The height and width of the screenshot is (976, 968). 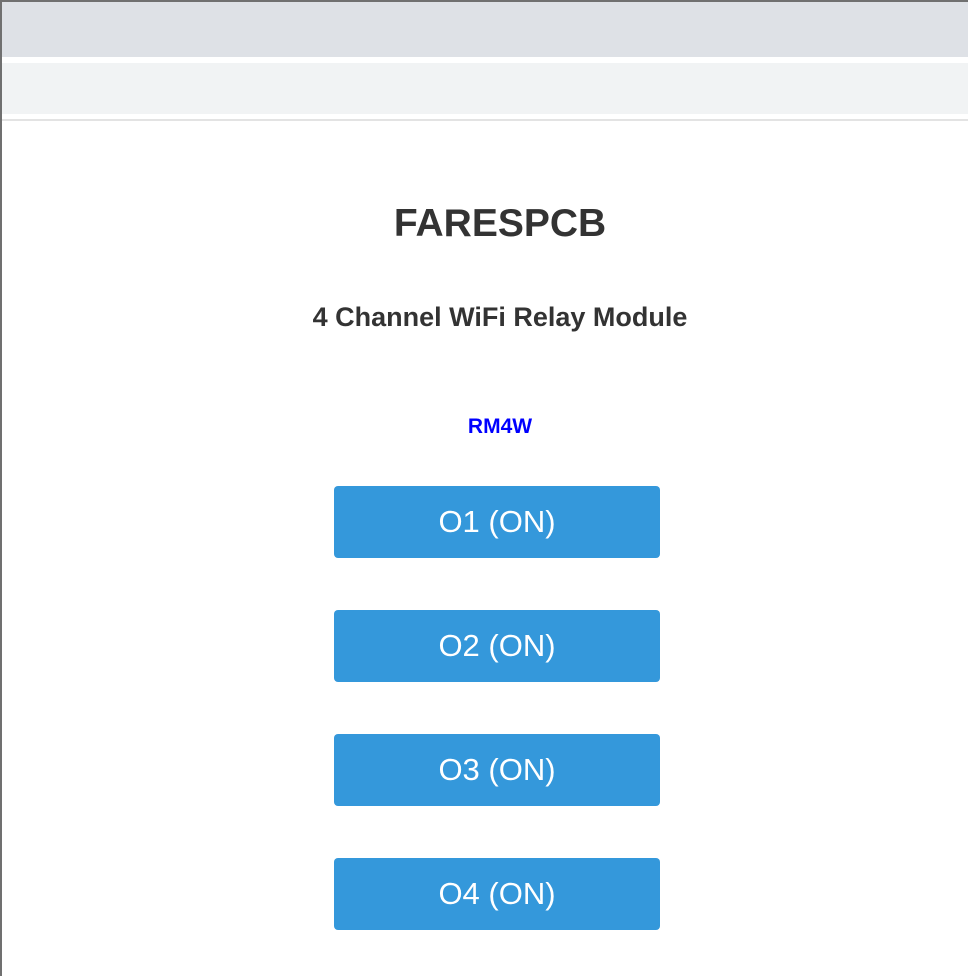 I want to click on page-subtitle: 4 Channel WiFi Relay Module, so click(x=500, y=317).